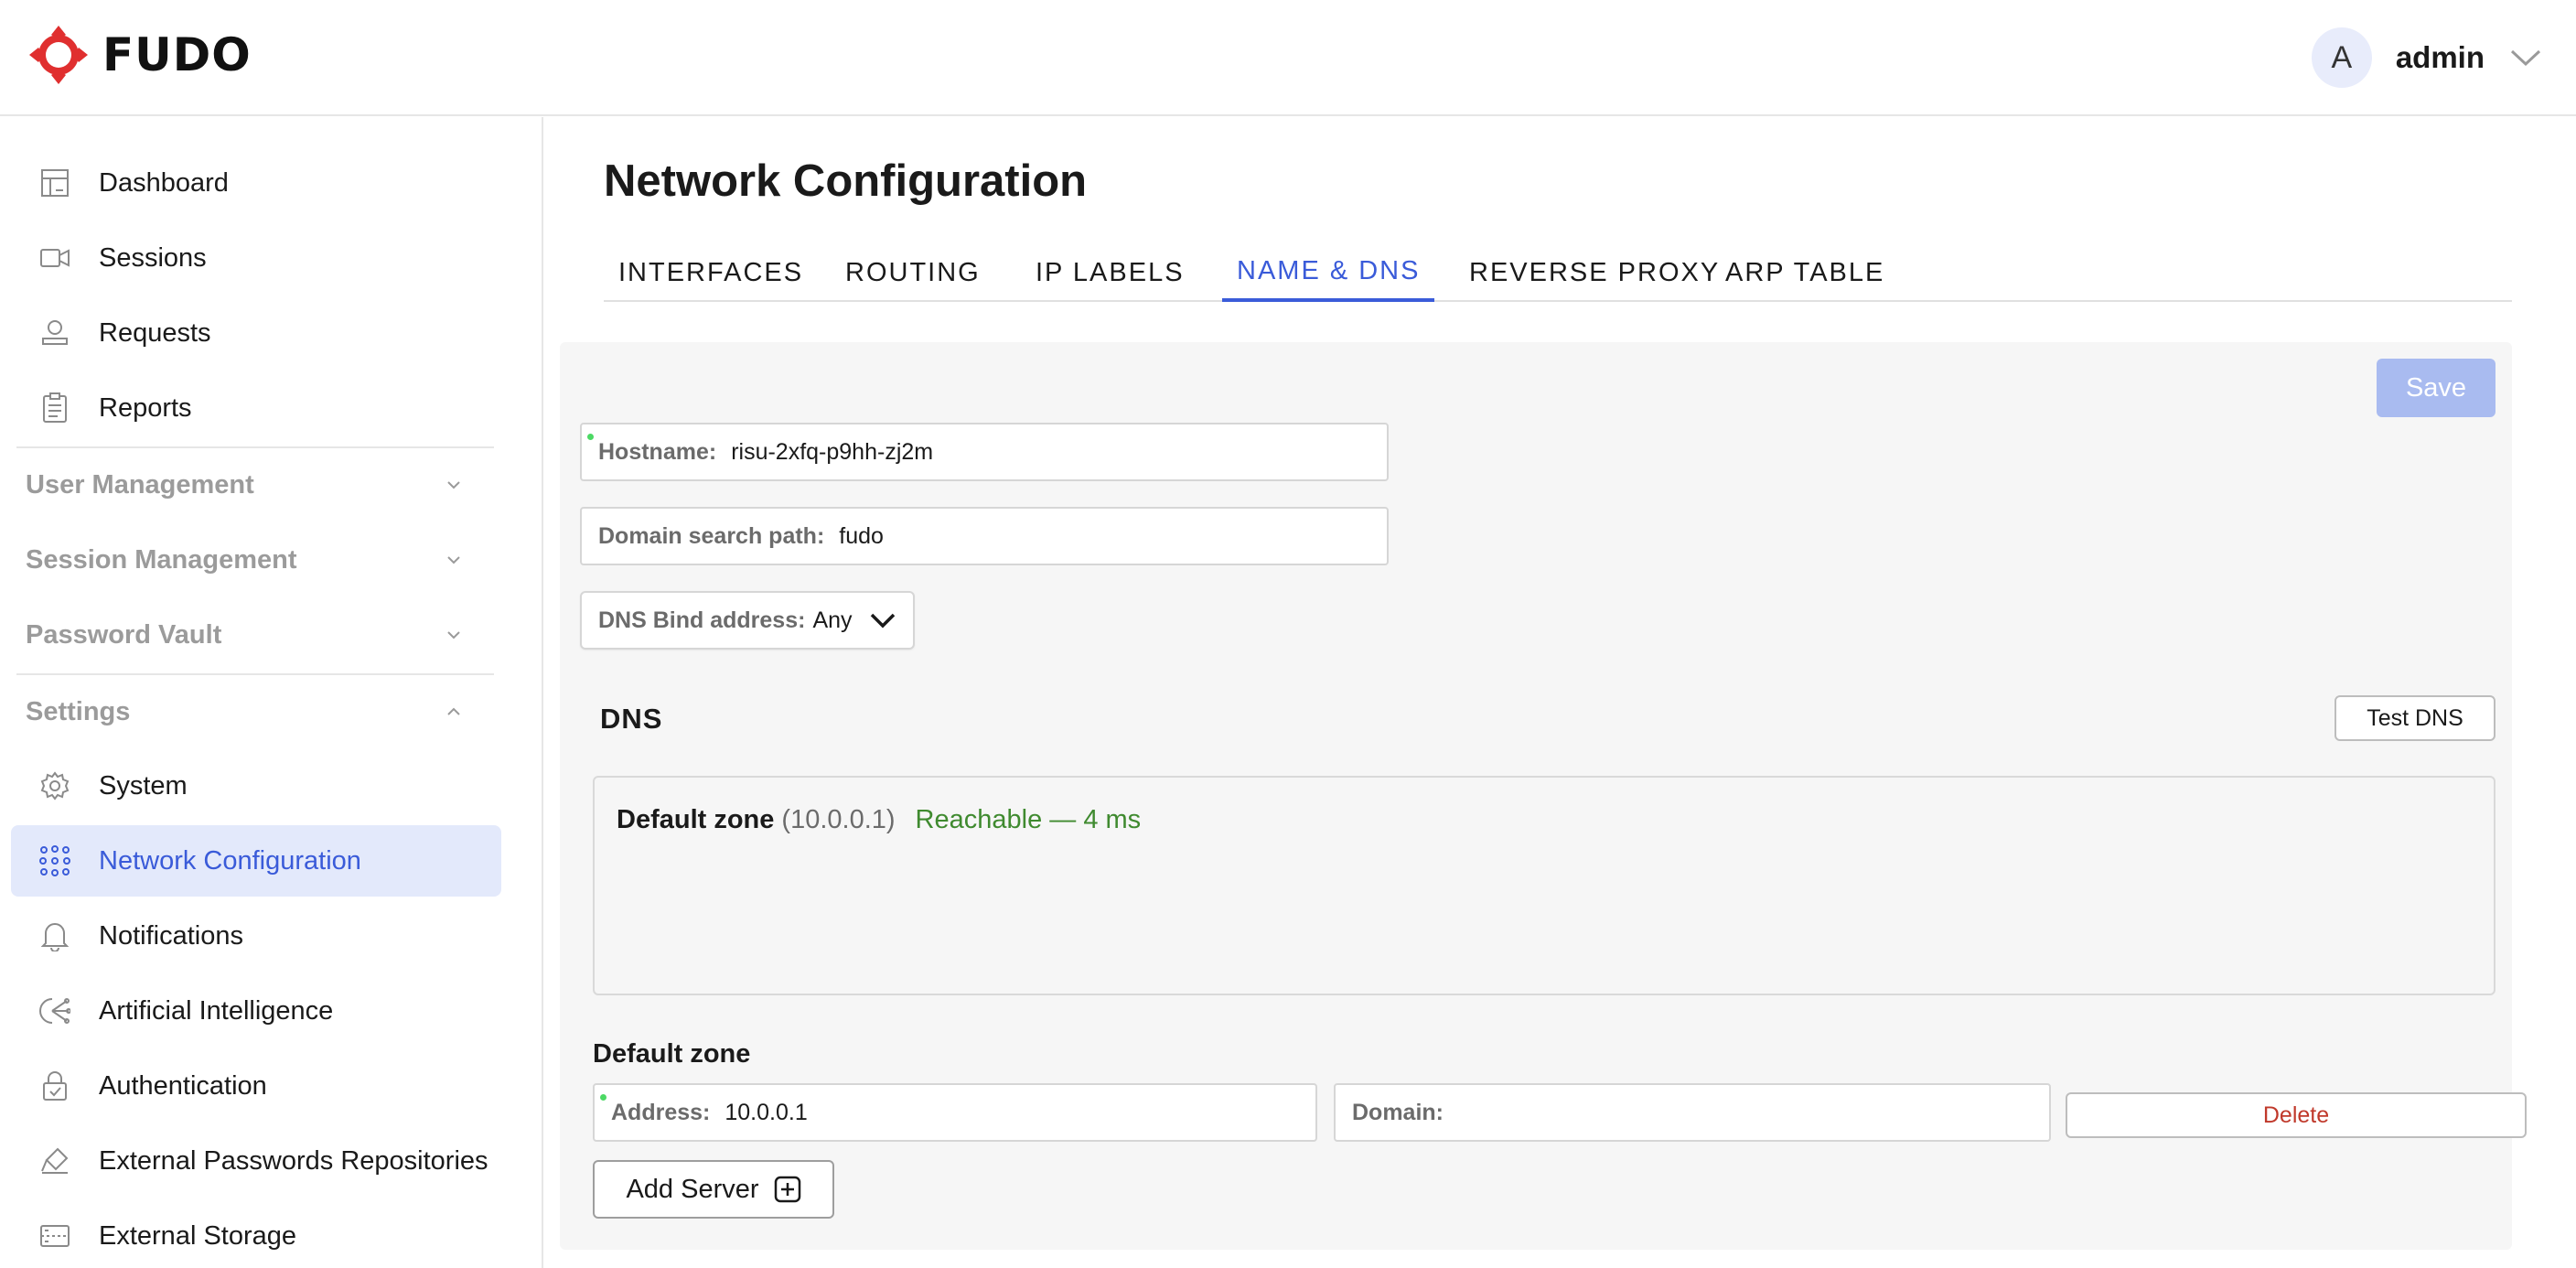 This screenshot has height=1268, width=2576. Describe the element at coordinates (1110, 272) in the screenshot. I see `tab-ip-labels: IP LABELS` at that location.